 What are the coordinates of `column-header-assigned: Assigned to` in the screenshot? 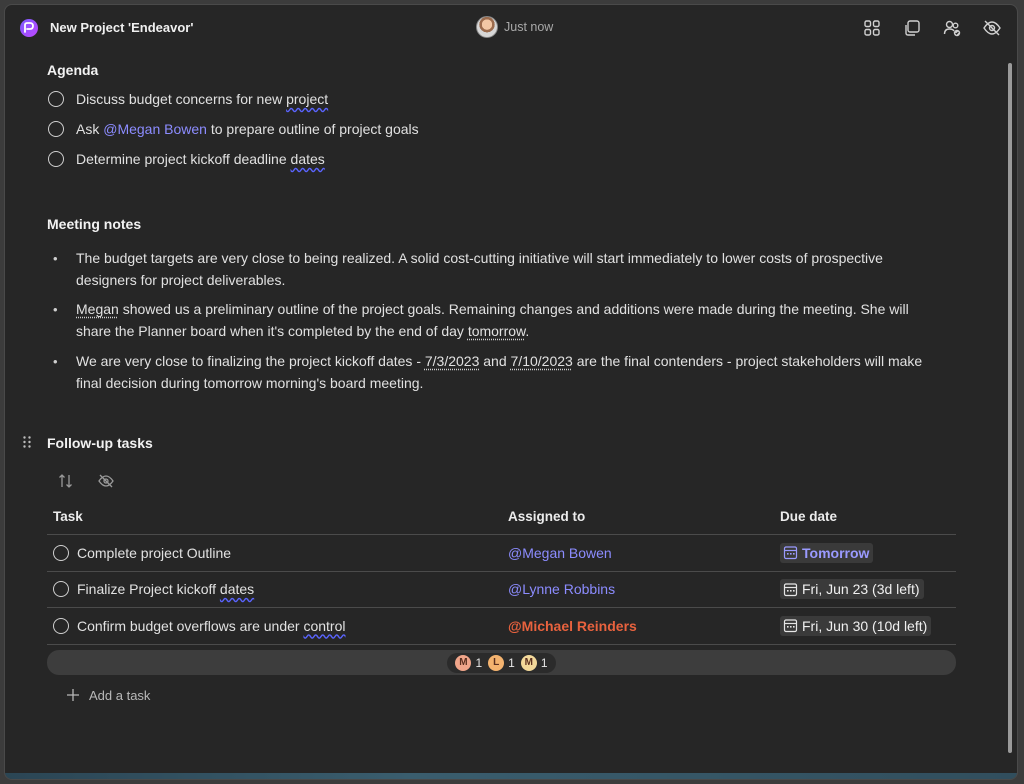 It's located at (641, 516).